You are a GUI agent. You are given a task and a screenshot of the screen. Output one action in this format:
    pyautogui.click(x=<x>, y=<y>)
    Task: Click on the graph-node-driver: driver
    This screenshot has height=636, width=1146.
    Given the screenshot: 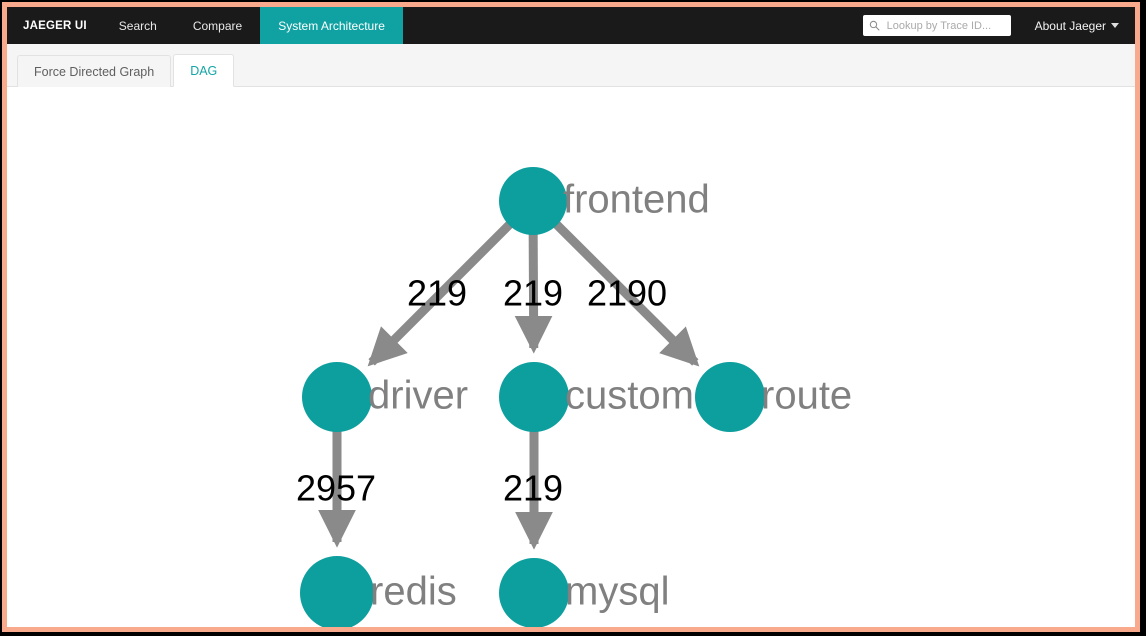 What is the action you would take?
    pyautogui.click(x=385, y=397)
    